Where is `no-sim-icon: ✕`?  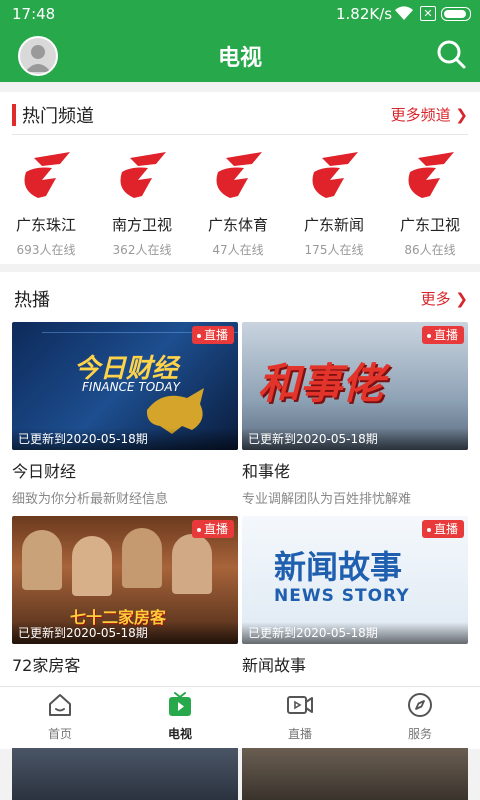 no-sim-icon: ✕ is located at coordinates (428, 13).